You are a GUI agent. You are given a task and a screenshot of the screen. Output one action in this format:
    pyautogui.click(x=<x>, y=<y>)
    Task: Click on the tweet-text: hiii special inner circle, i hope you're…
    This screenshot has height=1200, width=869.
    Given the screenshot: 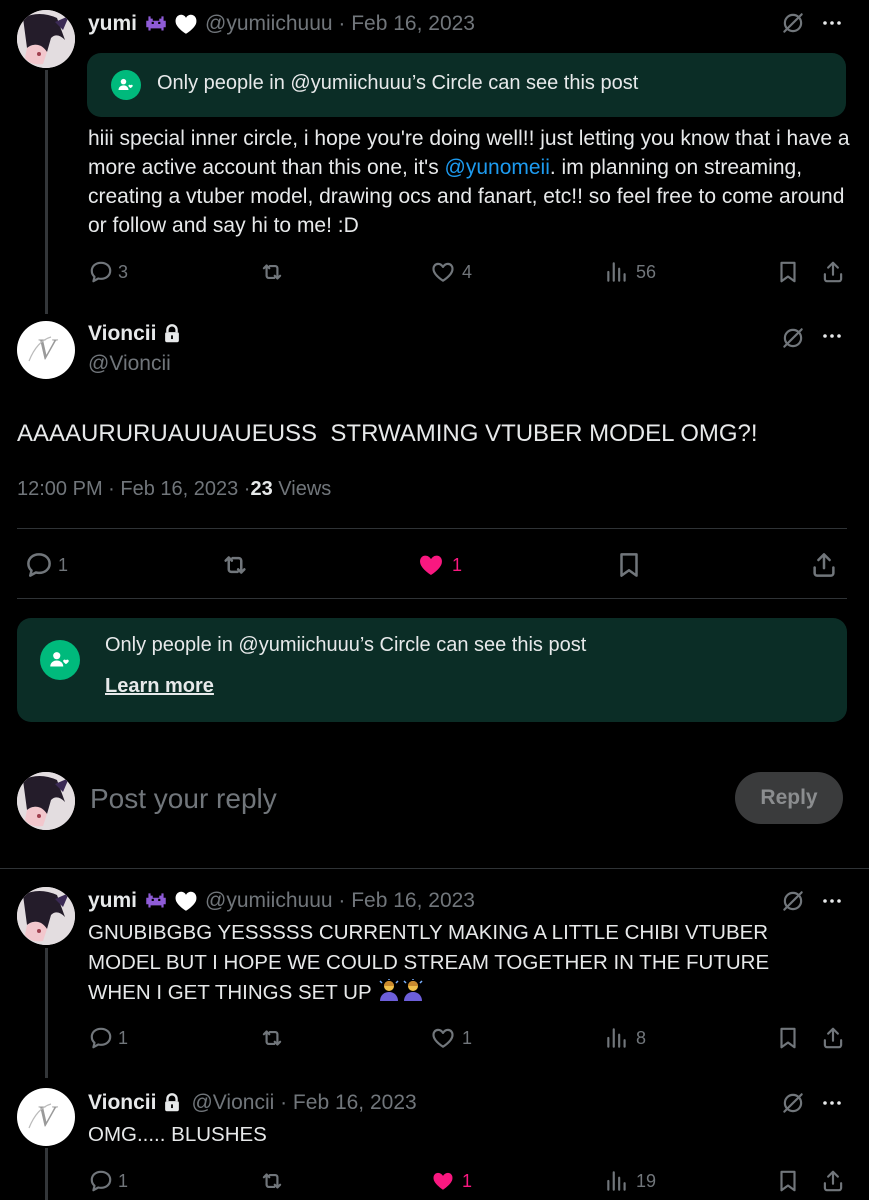 What is the action you would take?
    pyautogui.click(x=469, y=182)
    